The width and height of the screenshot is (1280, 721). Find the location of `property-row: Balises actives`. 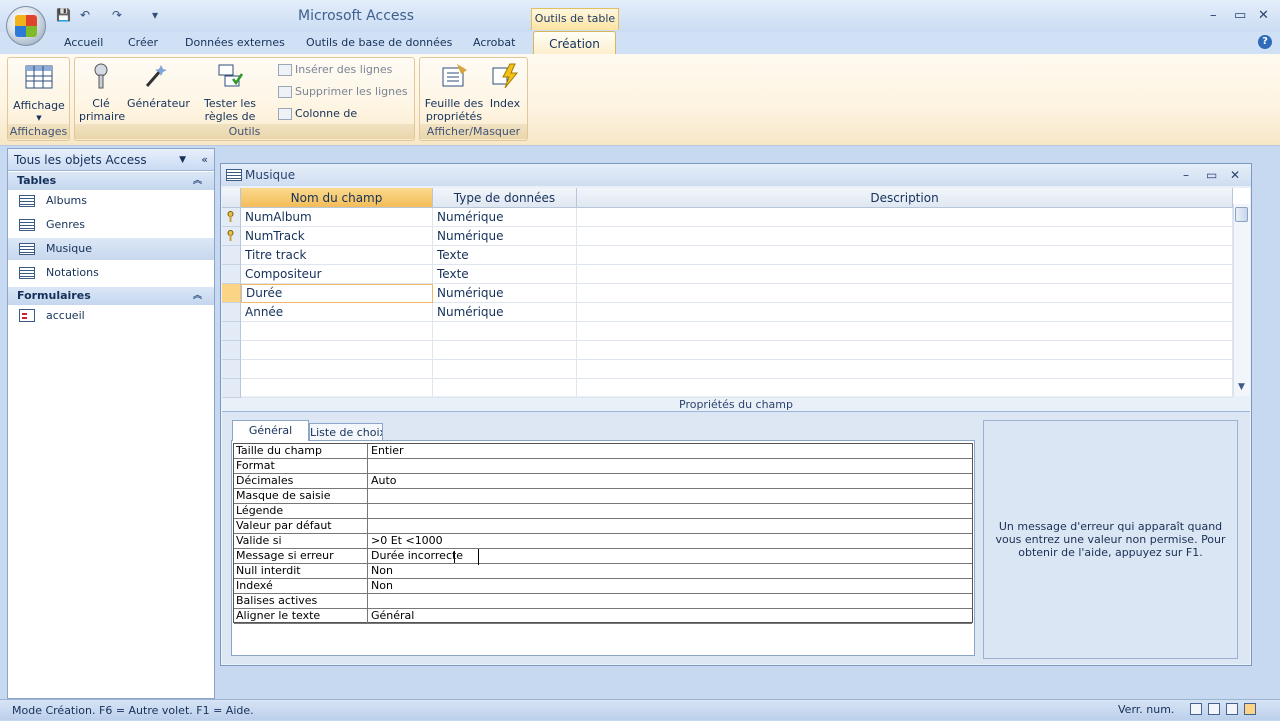

property-row: Balises actives is located at coordinates (603, 601).